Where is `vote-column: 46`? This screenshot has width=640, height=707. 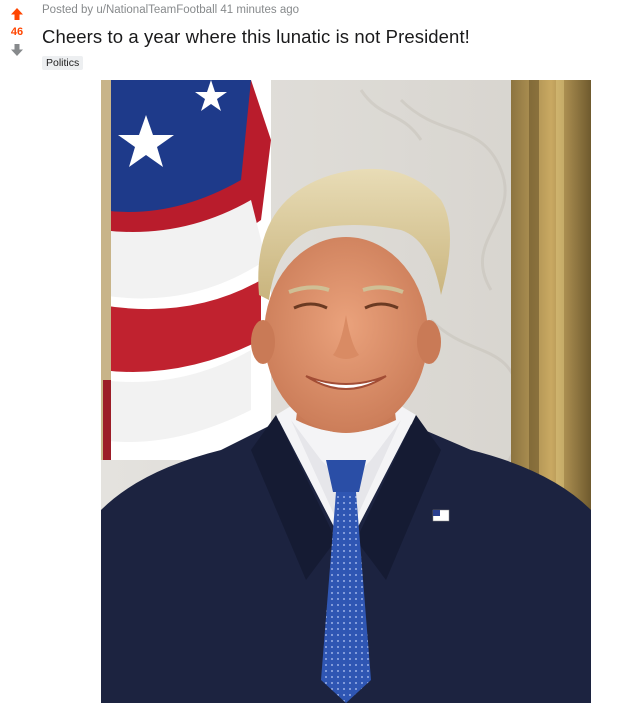
vote-column: 46 is located at coordinates (18, 35).